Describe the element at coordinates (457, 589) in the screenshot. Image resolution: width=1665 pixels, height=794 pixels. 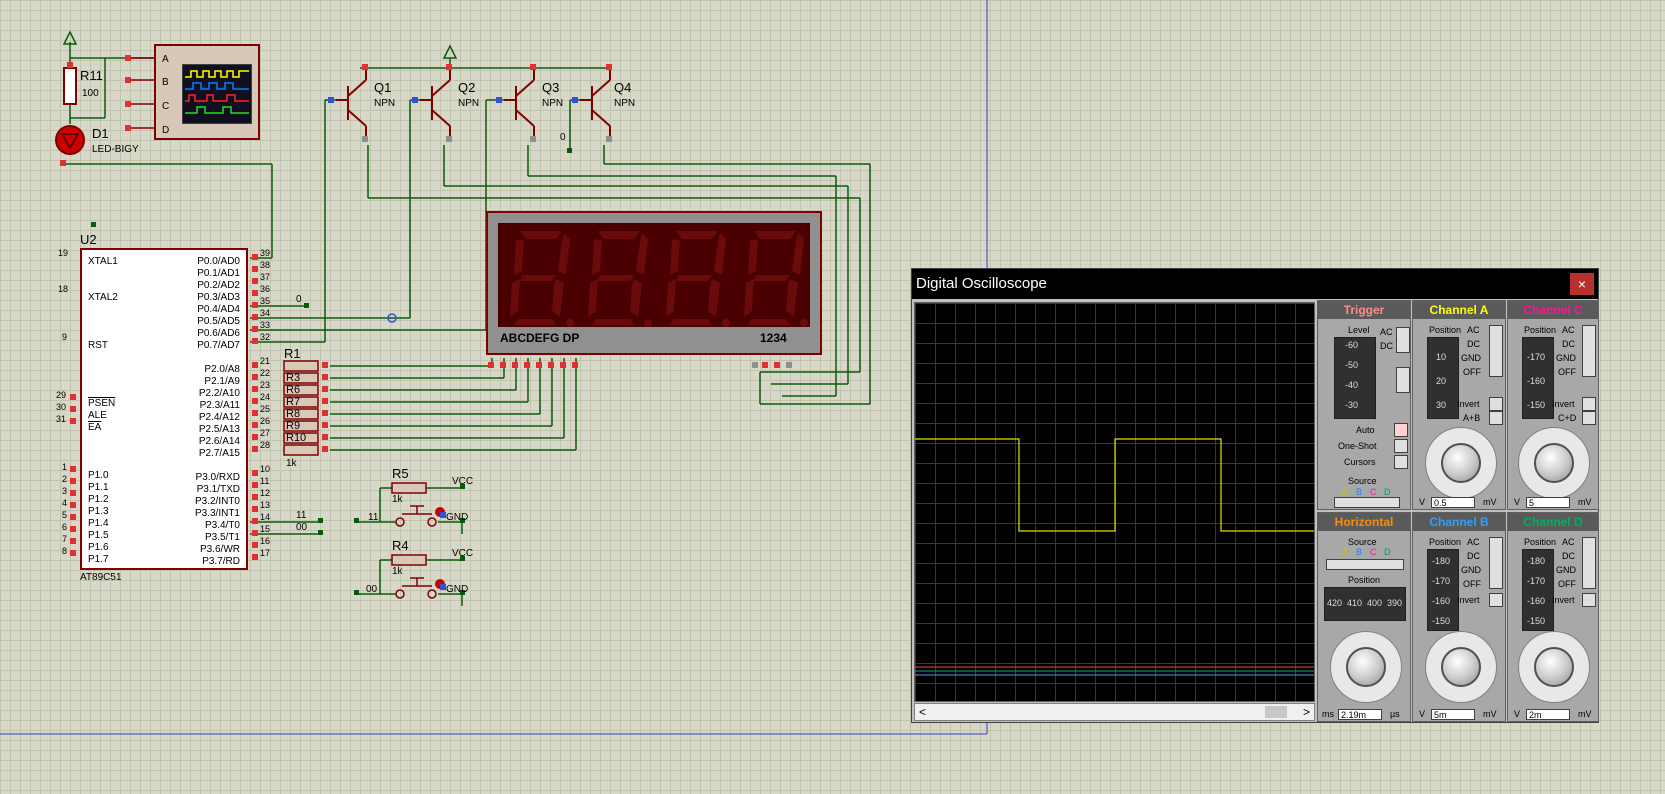
I see `gnd-label: GND` at that location.